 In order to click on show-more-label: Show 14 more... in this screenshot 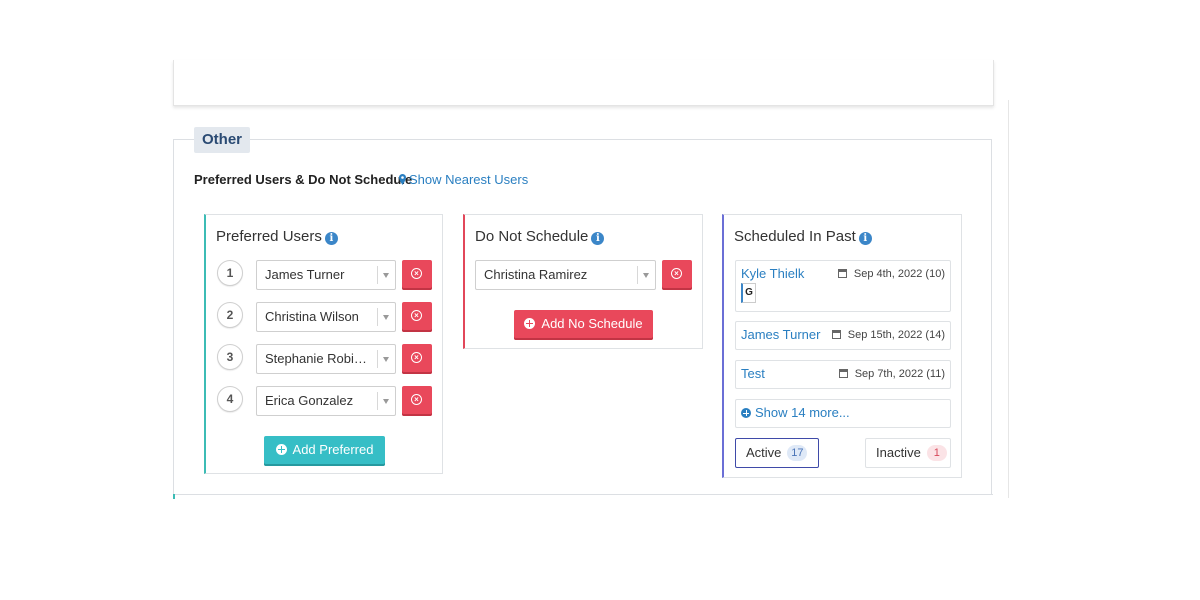, I will do `click(802, 412)`.